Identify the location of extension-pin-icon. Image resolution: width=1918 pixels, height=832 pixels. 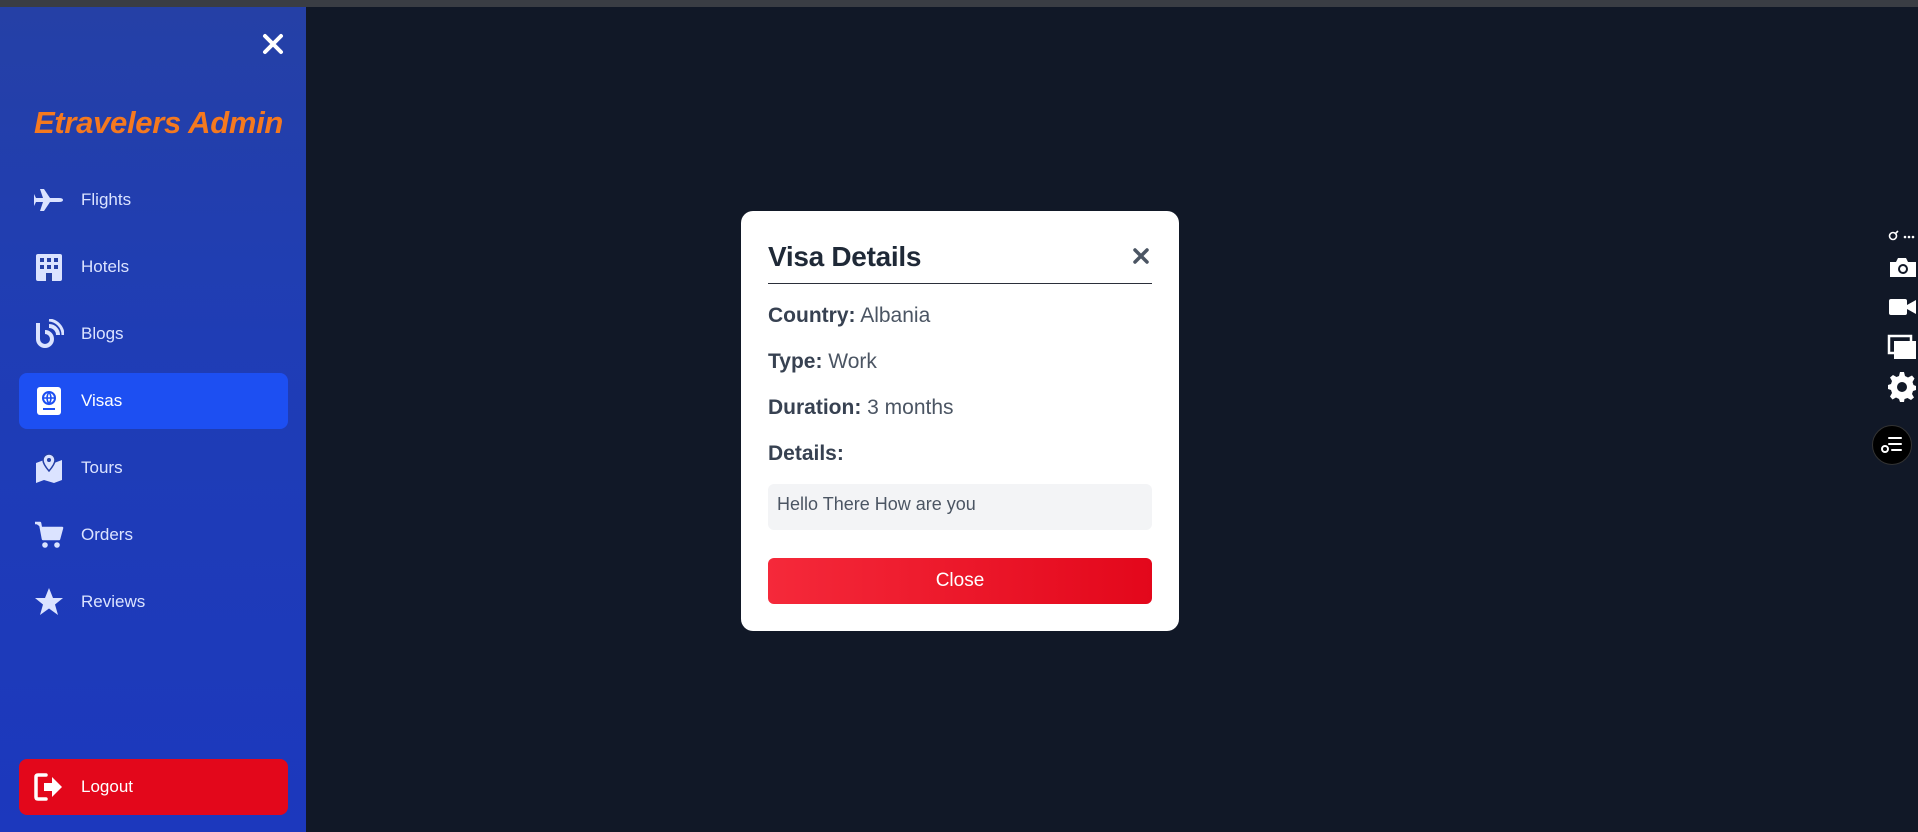
(1902, 236).